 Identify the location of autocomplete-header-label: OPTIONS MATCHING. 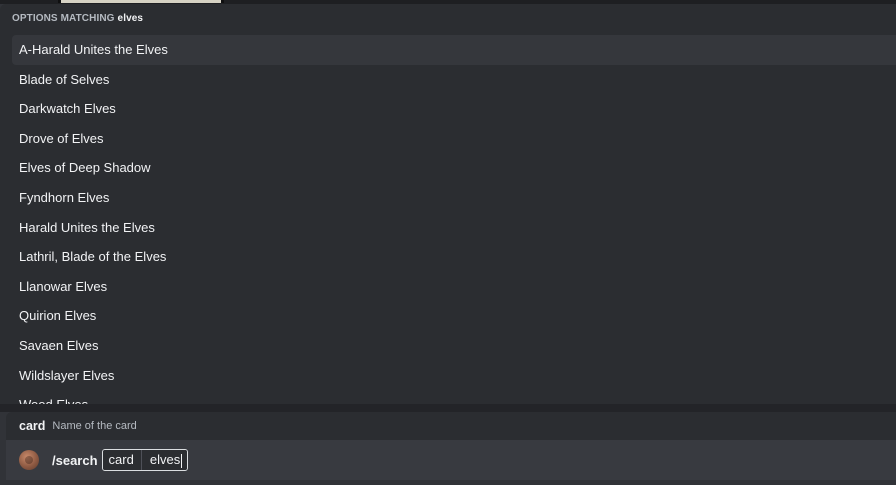
(63, 18).